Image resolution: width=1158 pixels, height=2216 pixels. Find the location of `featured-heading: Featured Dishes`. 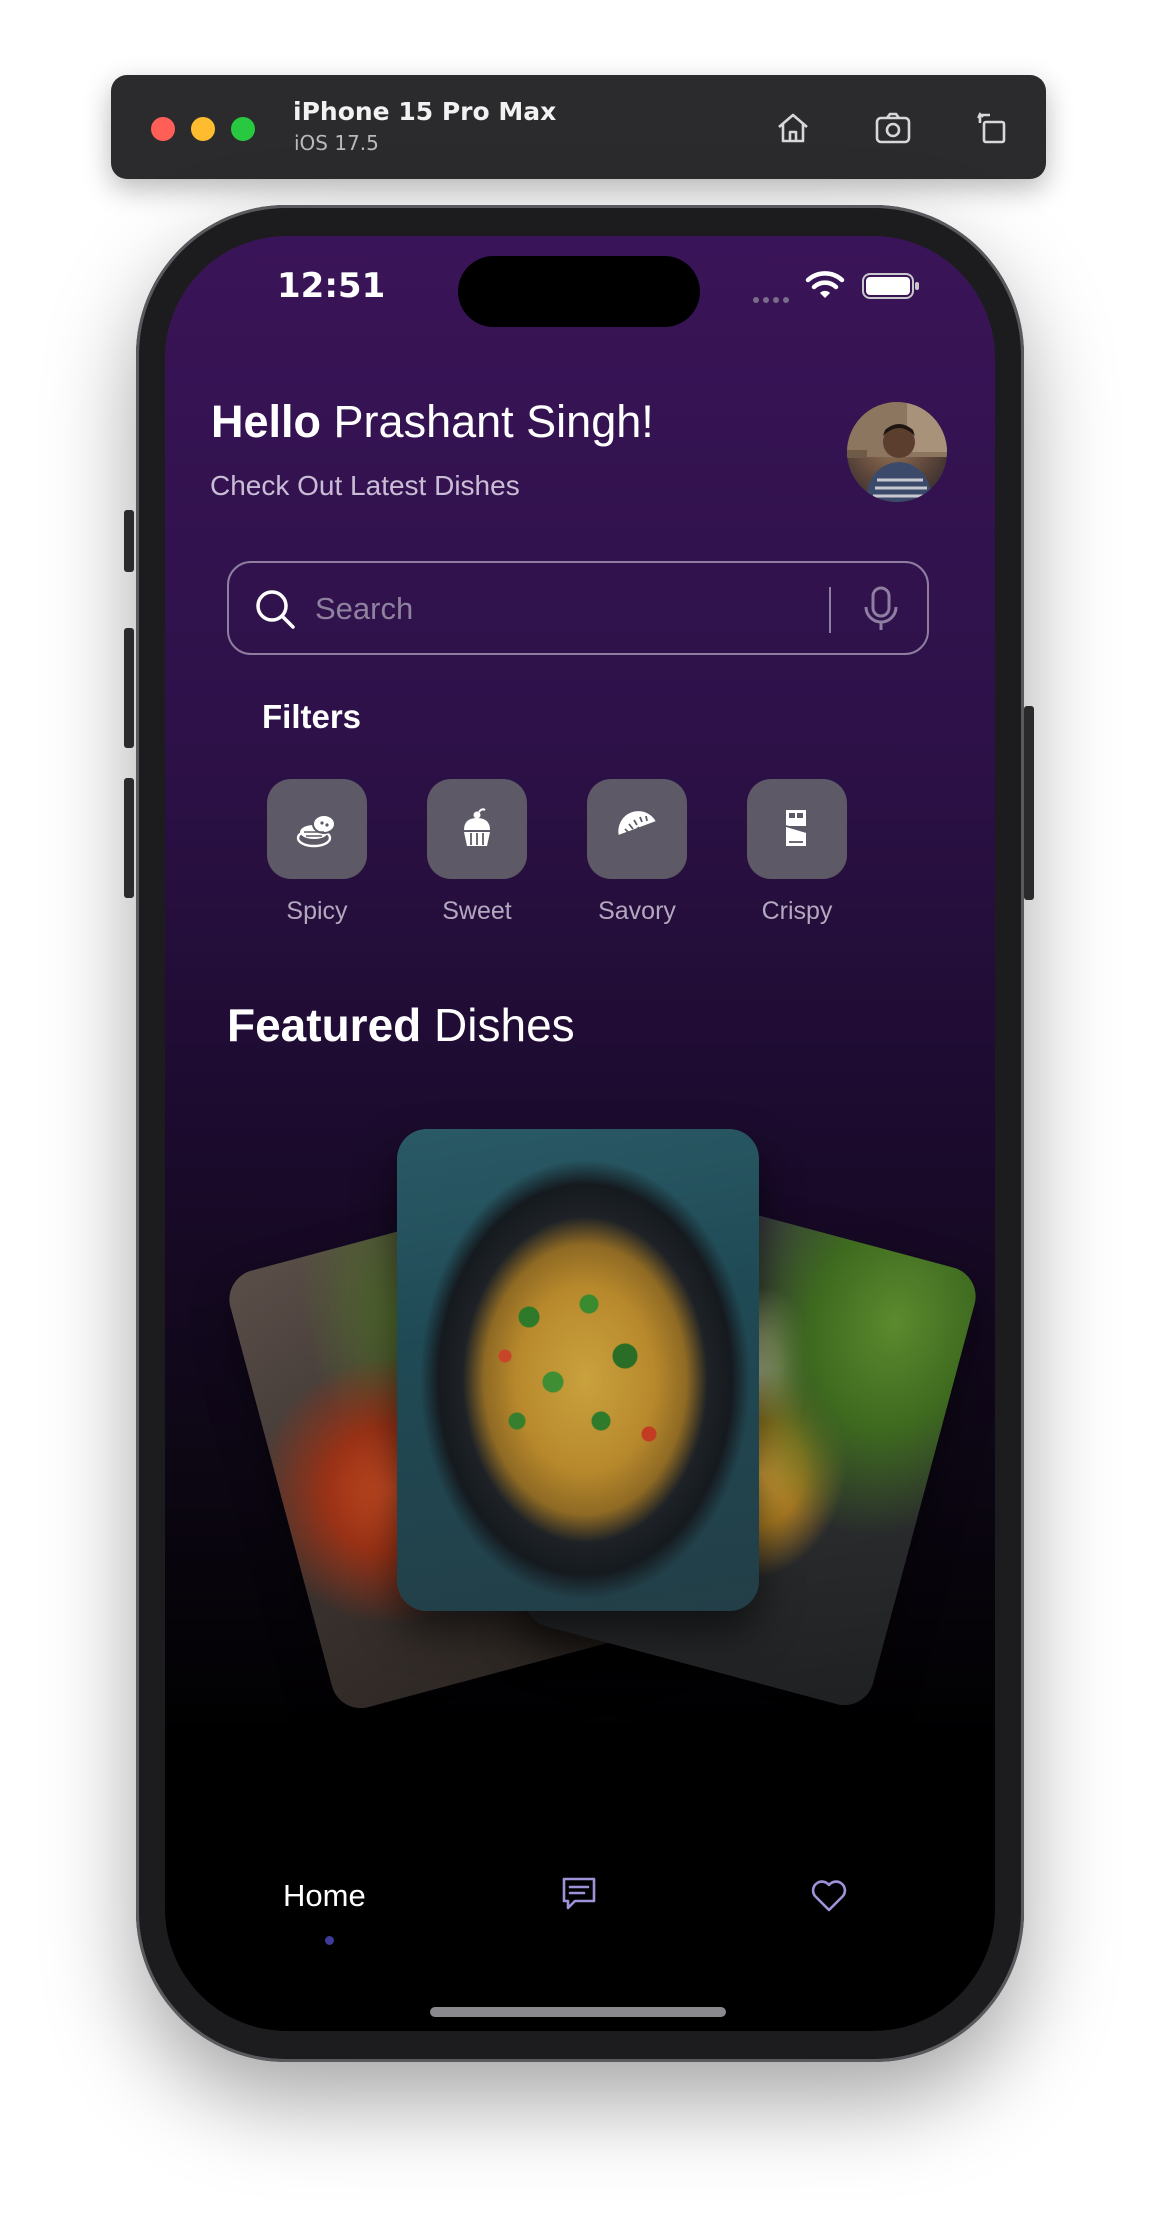

featured-heading: Featured Dishes is located at coordinates (401, 1025).